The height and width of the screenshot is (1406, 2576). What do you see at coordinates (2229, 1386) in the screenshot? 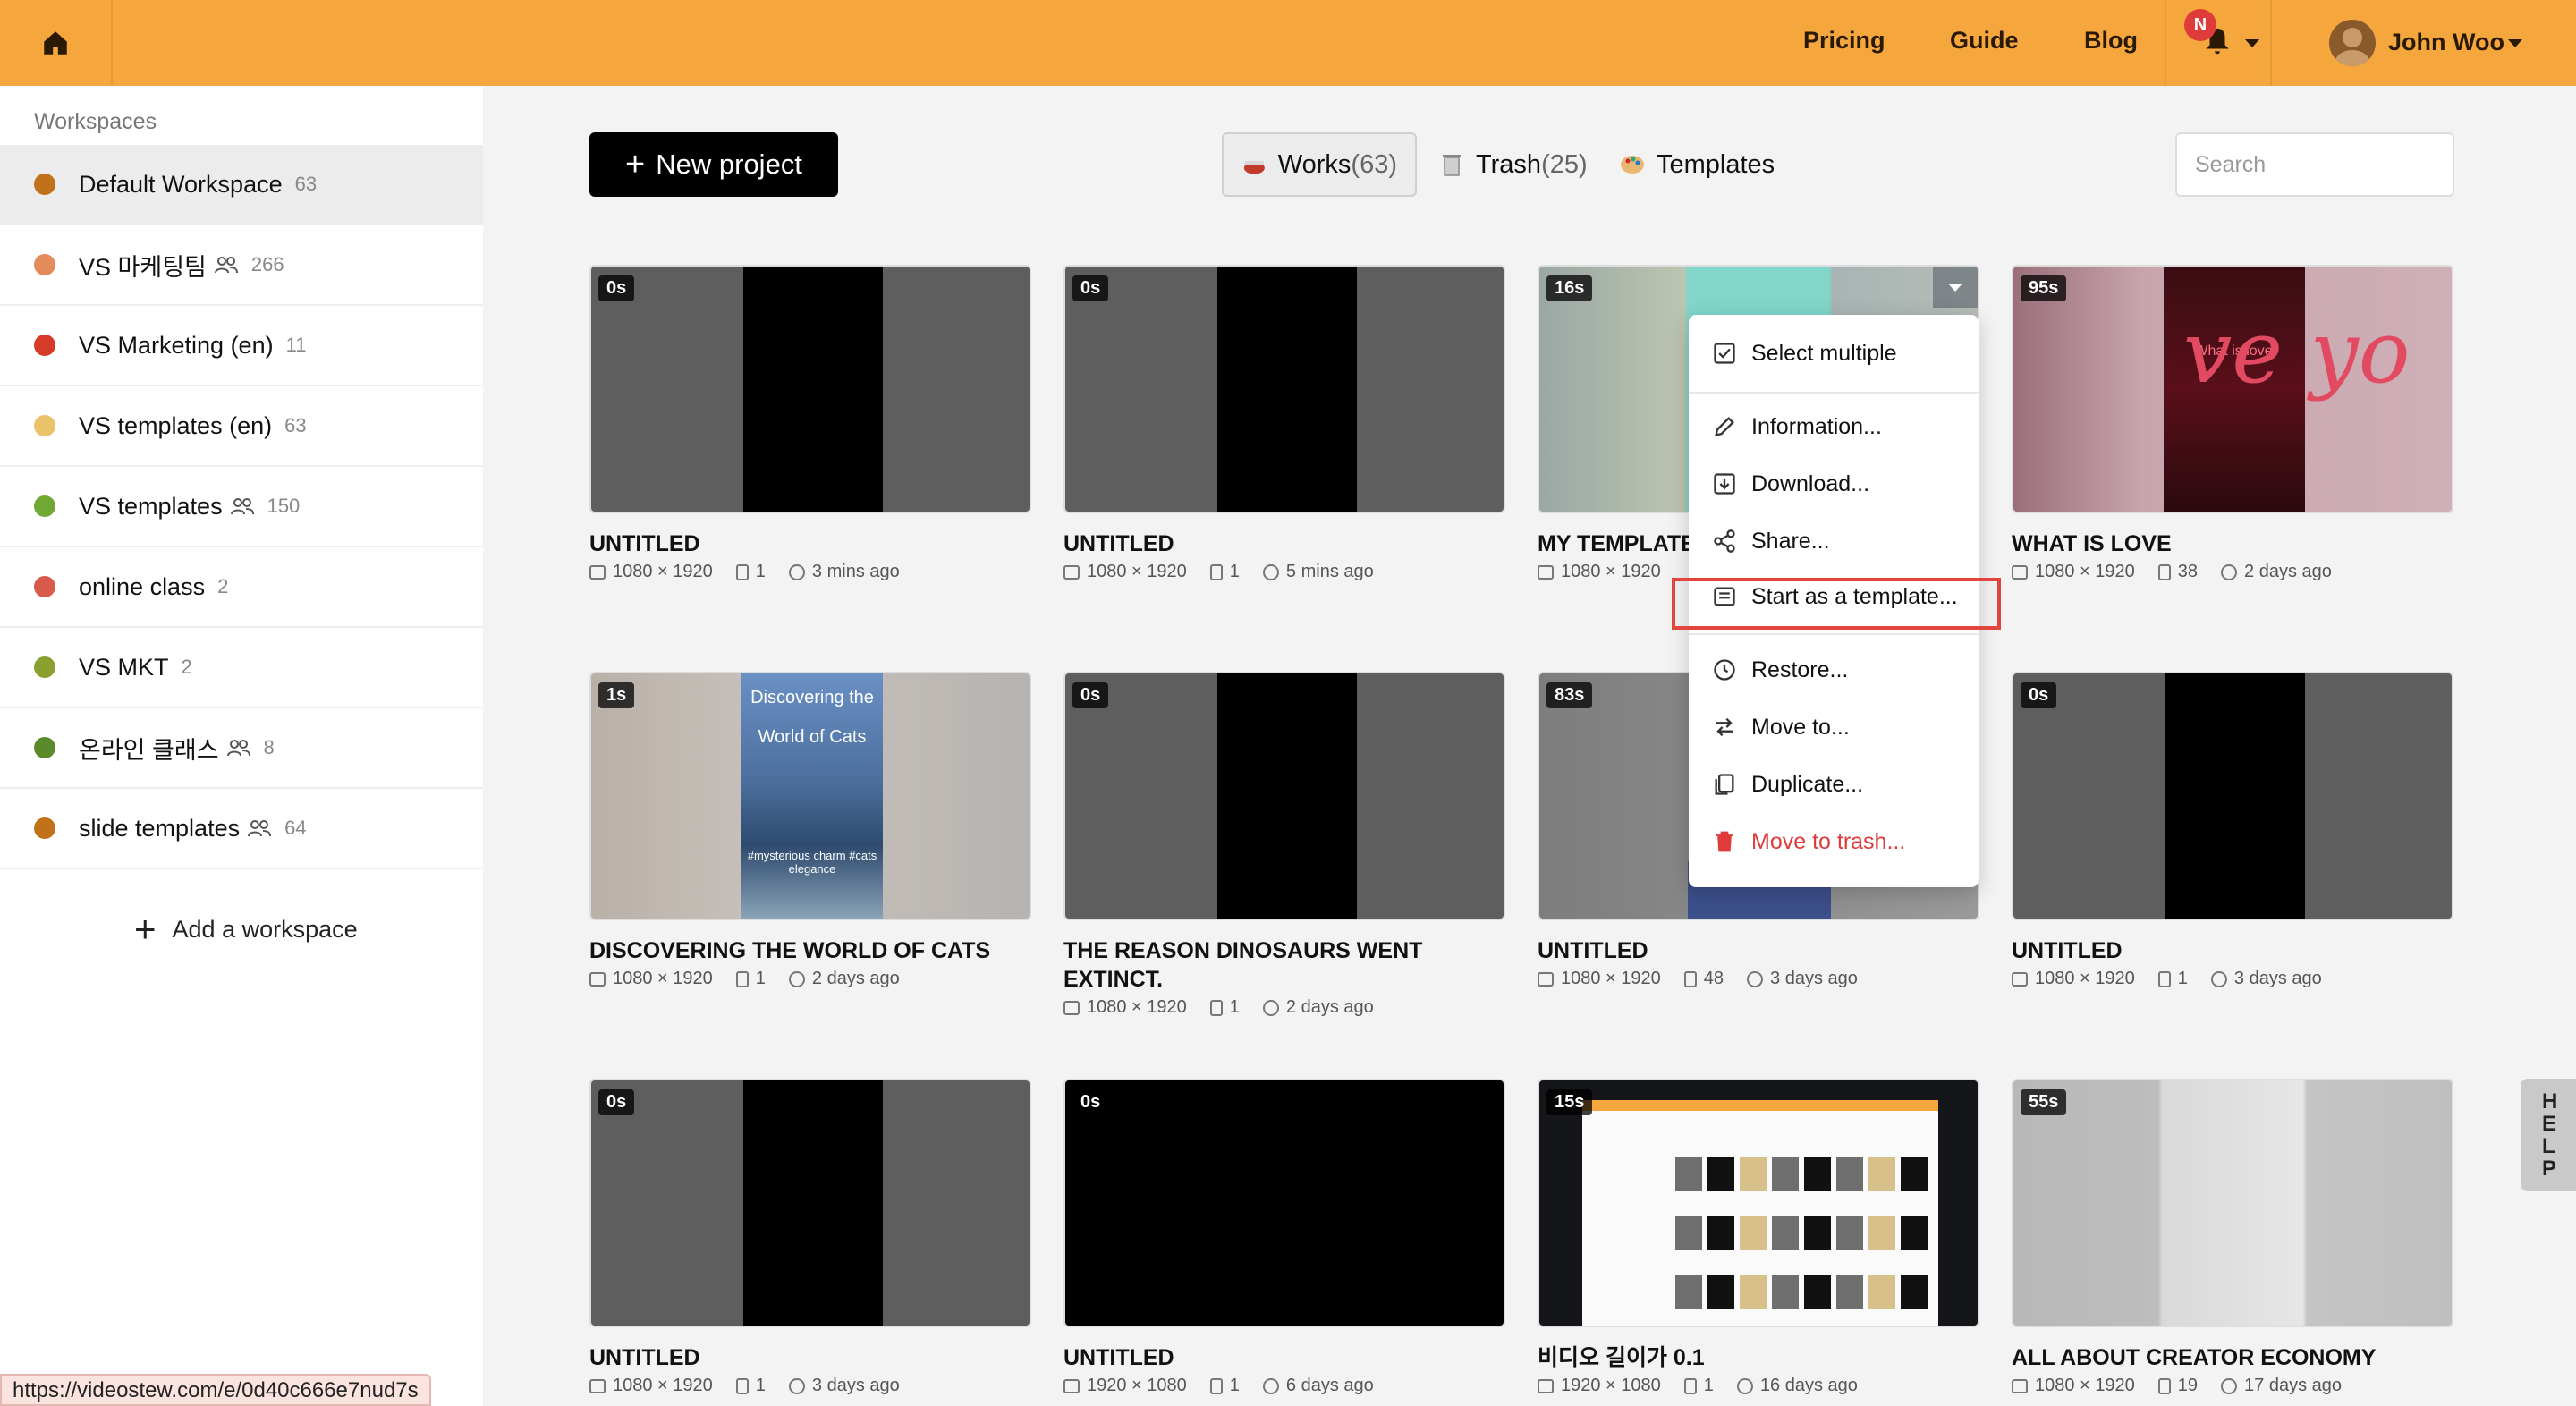
I see `clock-icon` at bounding box center [2229, 1386].